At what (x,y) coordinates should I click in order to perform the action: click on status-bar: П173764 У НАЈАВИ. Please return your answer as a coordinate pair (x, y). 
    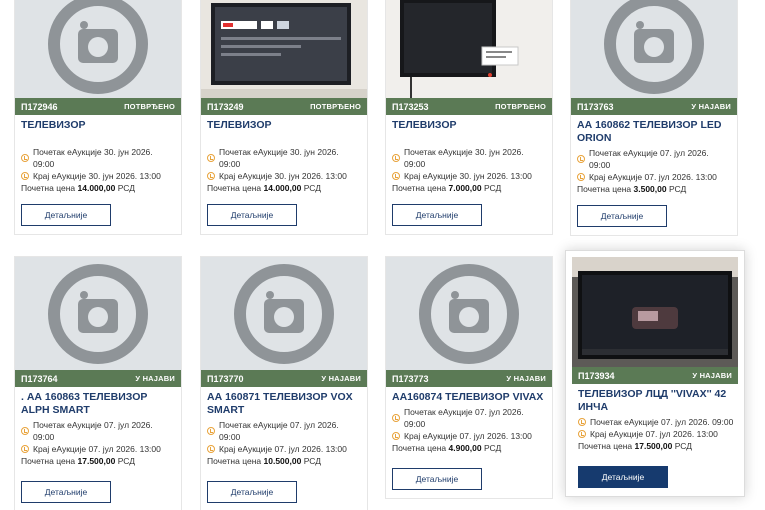
    Looking at the image, I should click on (98, 378).